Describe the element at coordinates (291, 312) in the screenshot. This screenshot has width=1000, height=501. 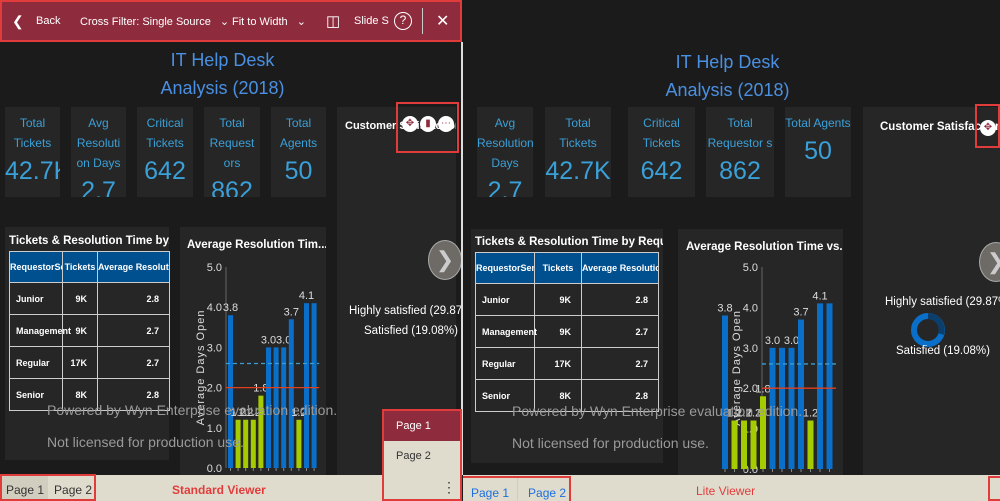
I see `data-label: 3.7` at that location.